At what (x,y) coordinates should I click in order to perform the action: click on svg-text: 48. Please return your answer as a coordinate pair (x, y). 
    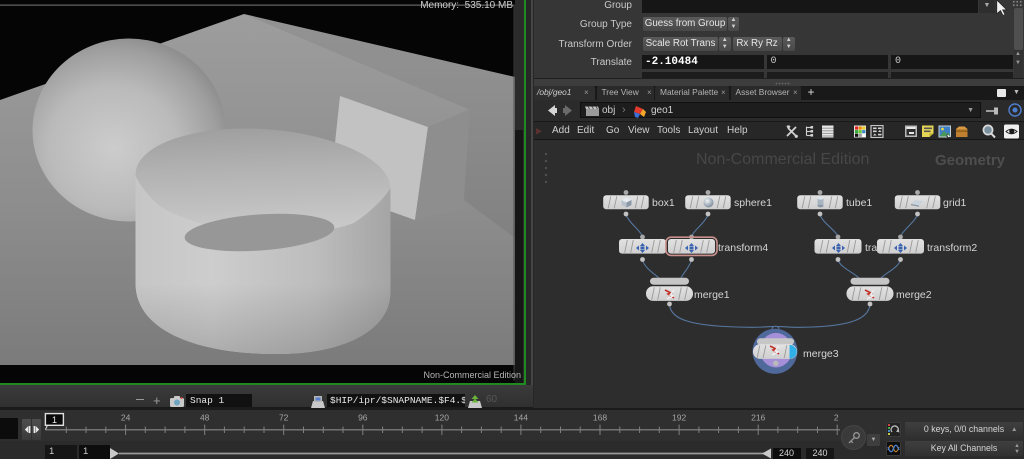
    Looking at the image, I should click on (205, 418).